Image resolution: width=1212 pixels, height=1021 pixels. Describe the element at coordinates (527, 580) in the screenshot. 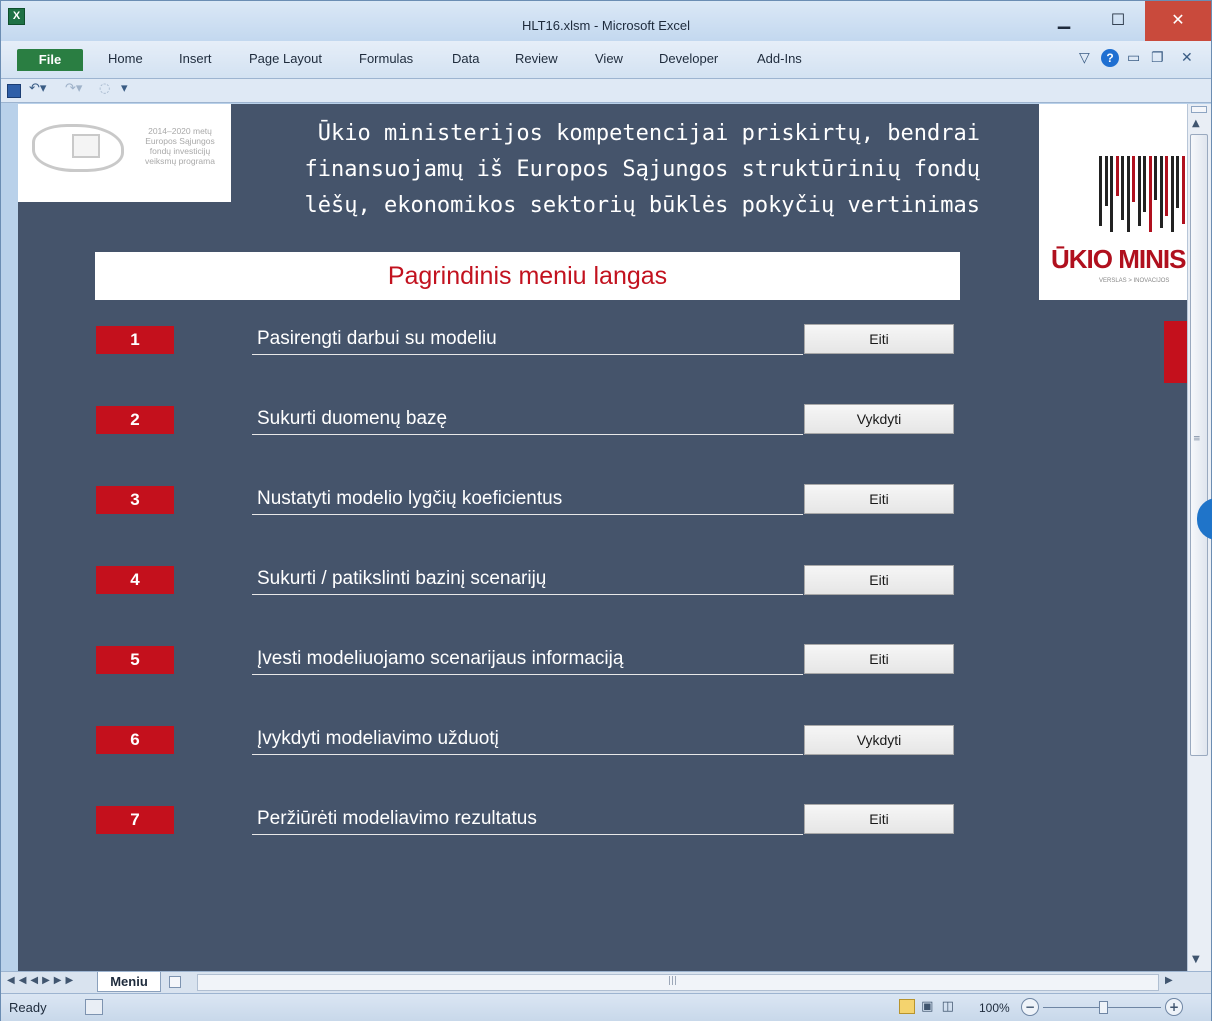

I see `menu-label-4: Sukurti / patikslinti bazinį scenarijų` at that location.